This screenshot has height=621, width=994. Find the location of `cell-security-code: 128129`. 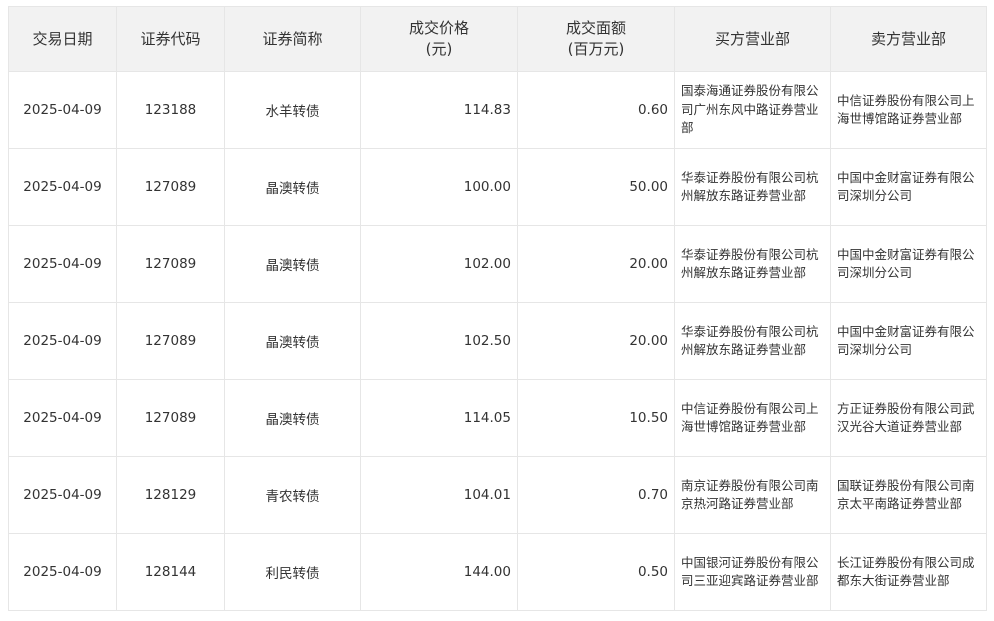

cell-security-code: 128129 is located at coordinates (170, 495).